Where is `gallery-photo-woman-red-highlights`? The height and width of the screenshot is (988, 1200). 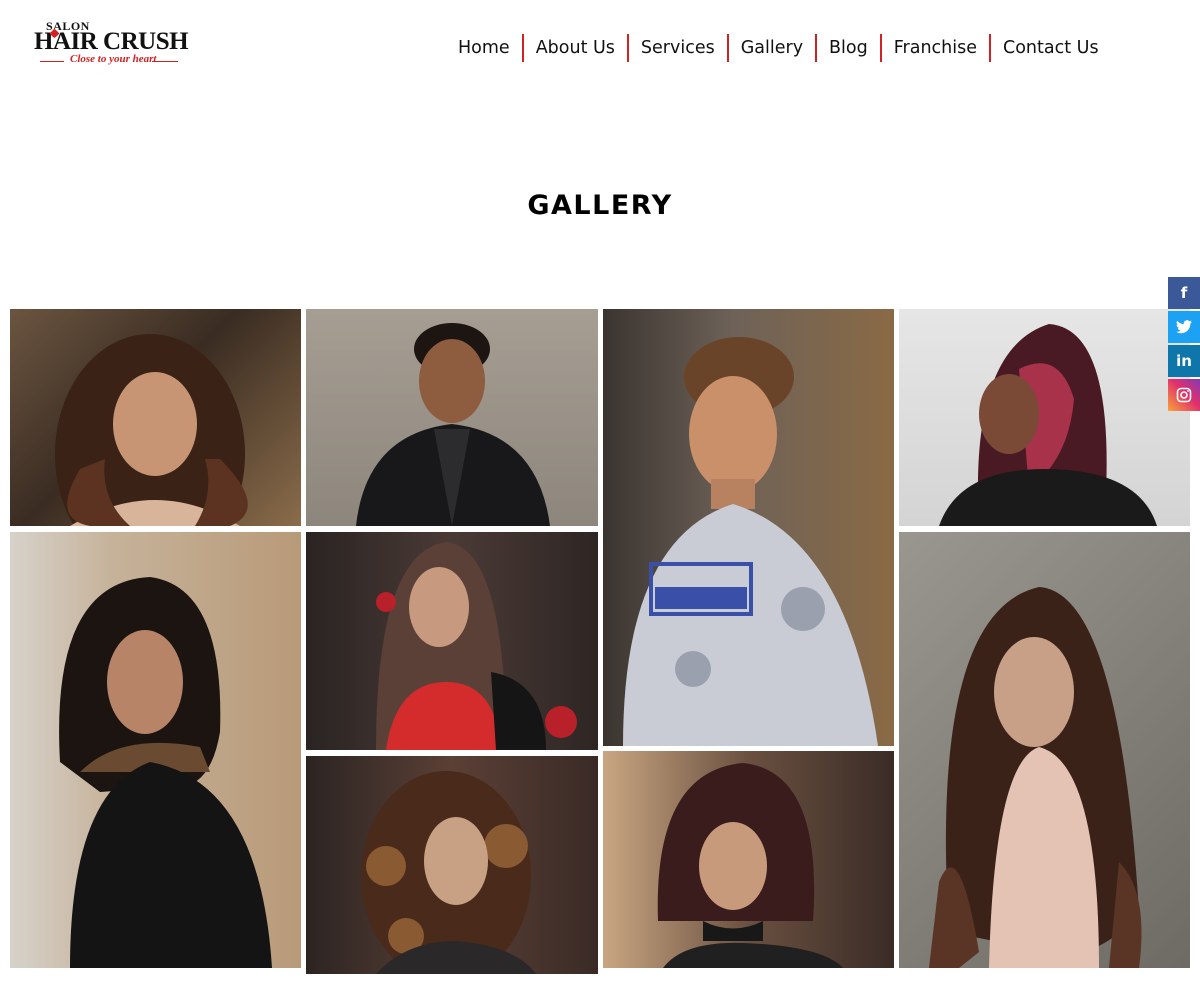 gallery-photo-woman-red-highlights is located at coordinates (1044, 417).